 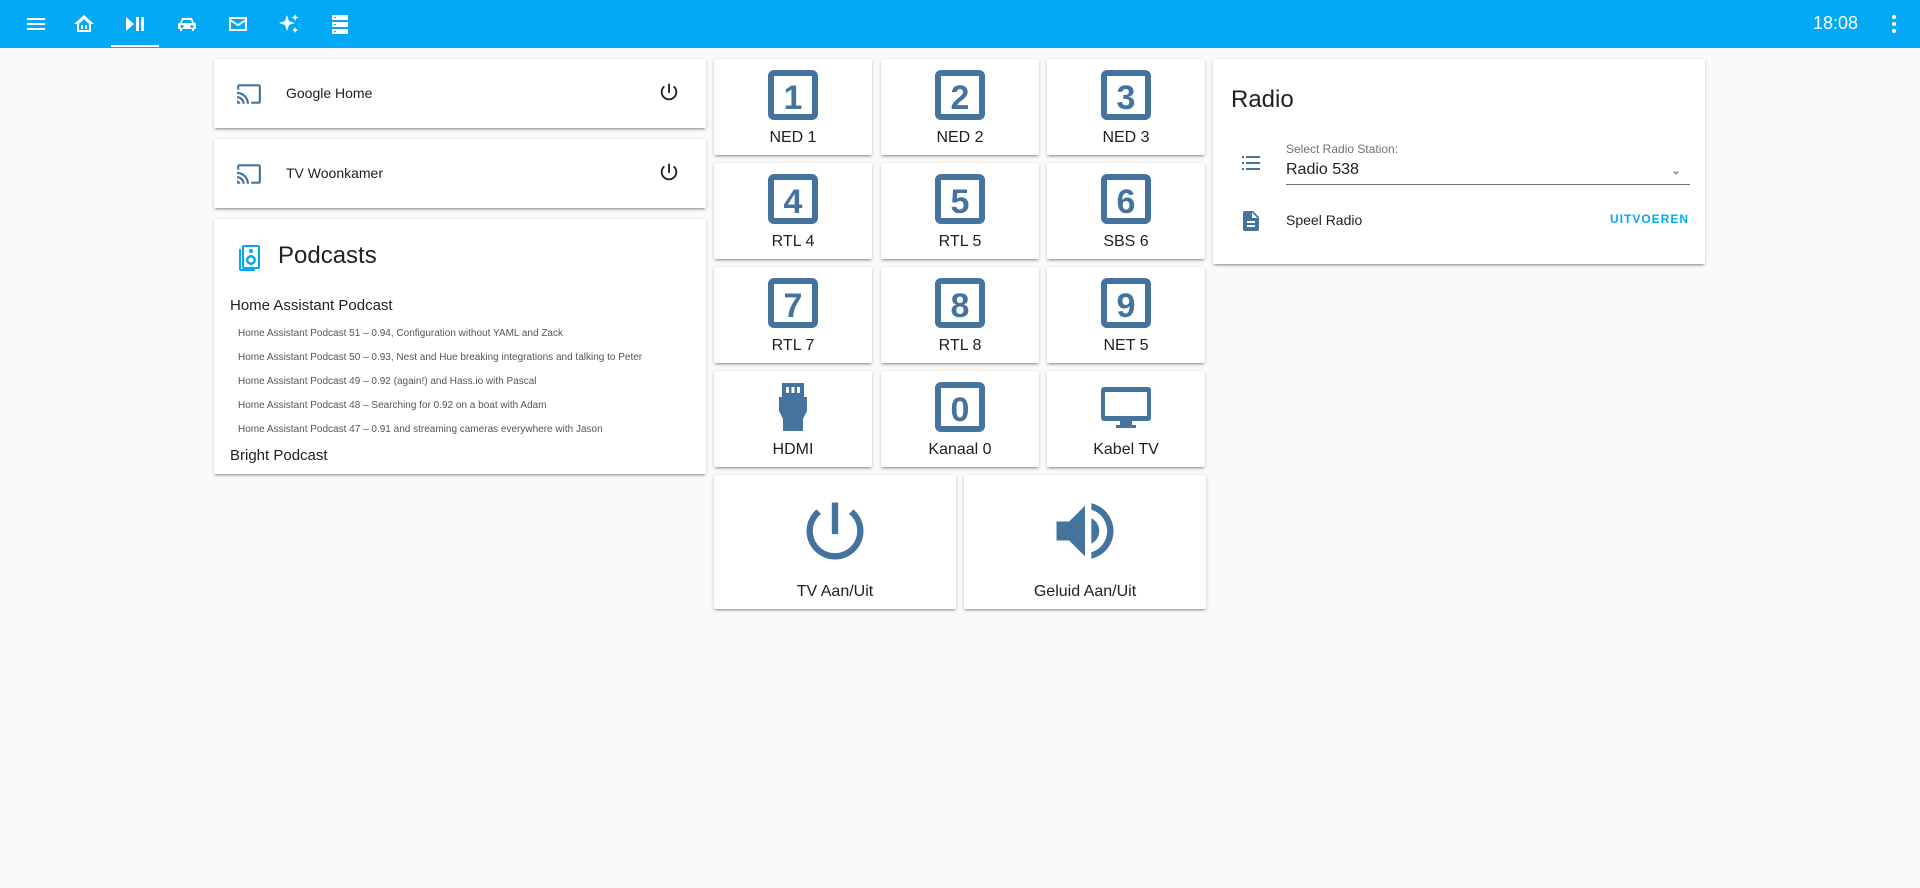 I want to click on media-player-name: TV Woonkamer, so click(x=334, y=173).